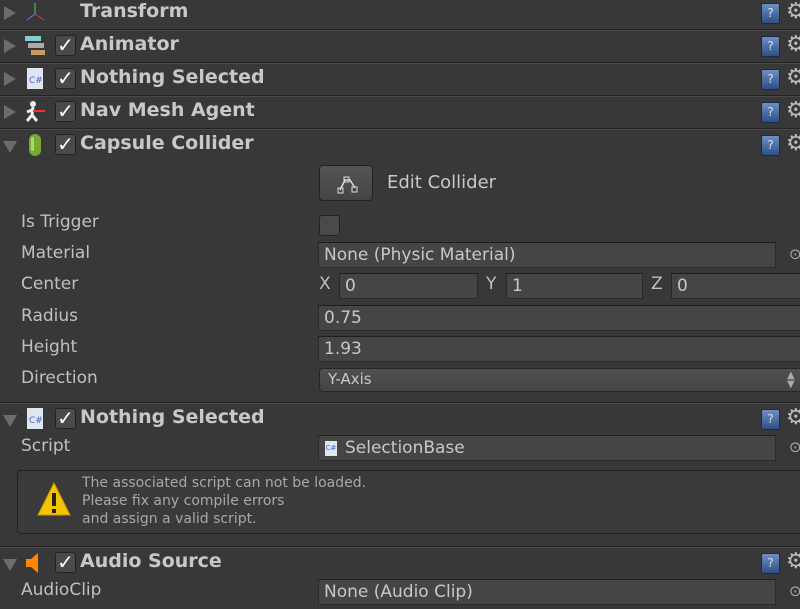 The image size is (800, 609). Describe the element at coordinates (167, 110) in the screenshot. I see `component-title: Nav Mesh Agent` at that location.